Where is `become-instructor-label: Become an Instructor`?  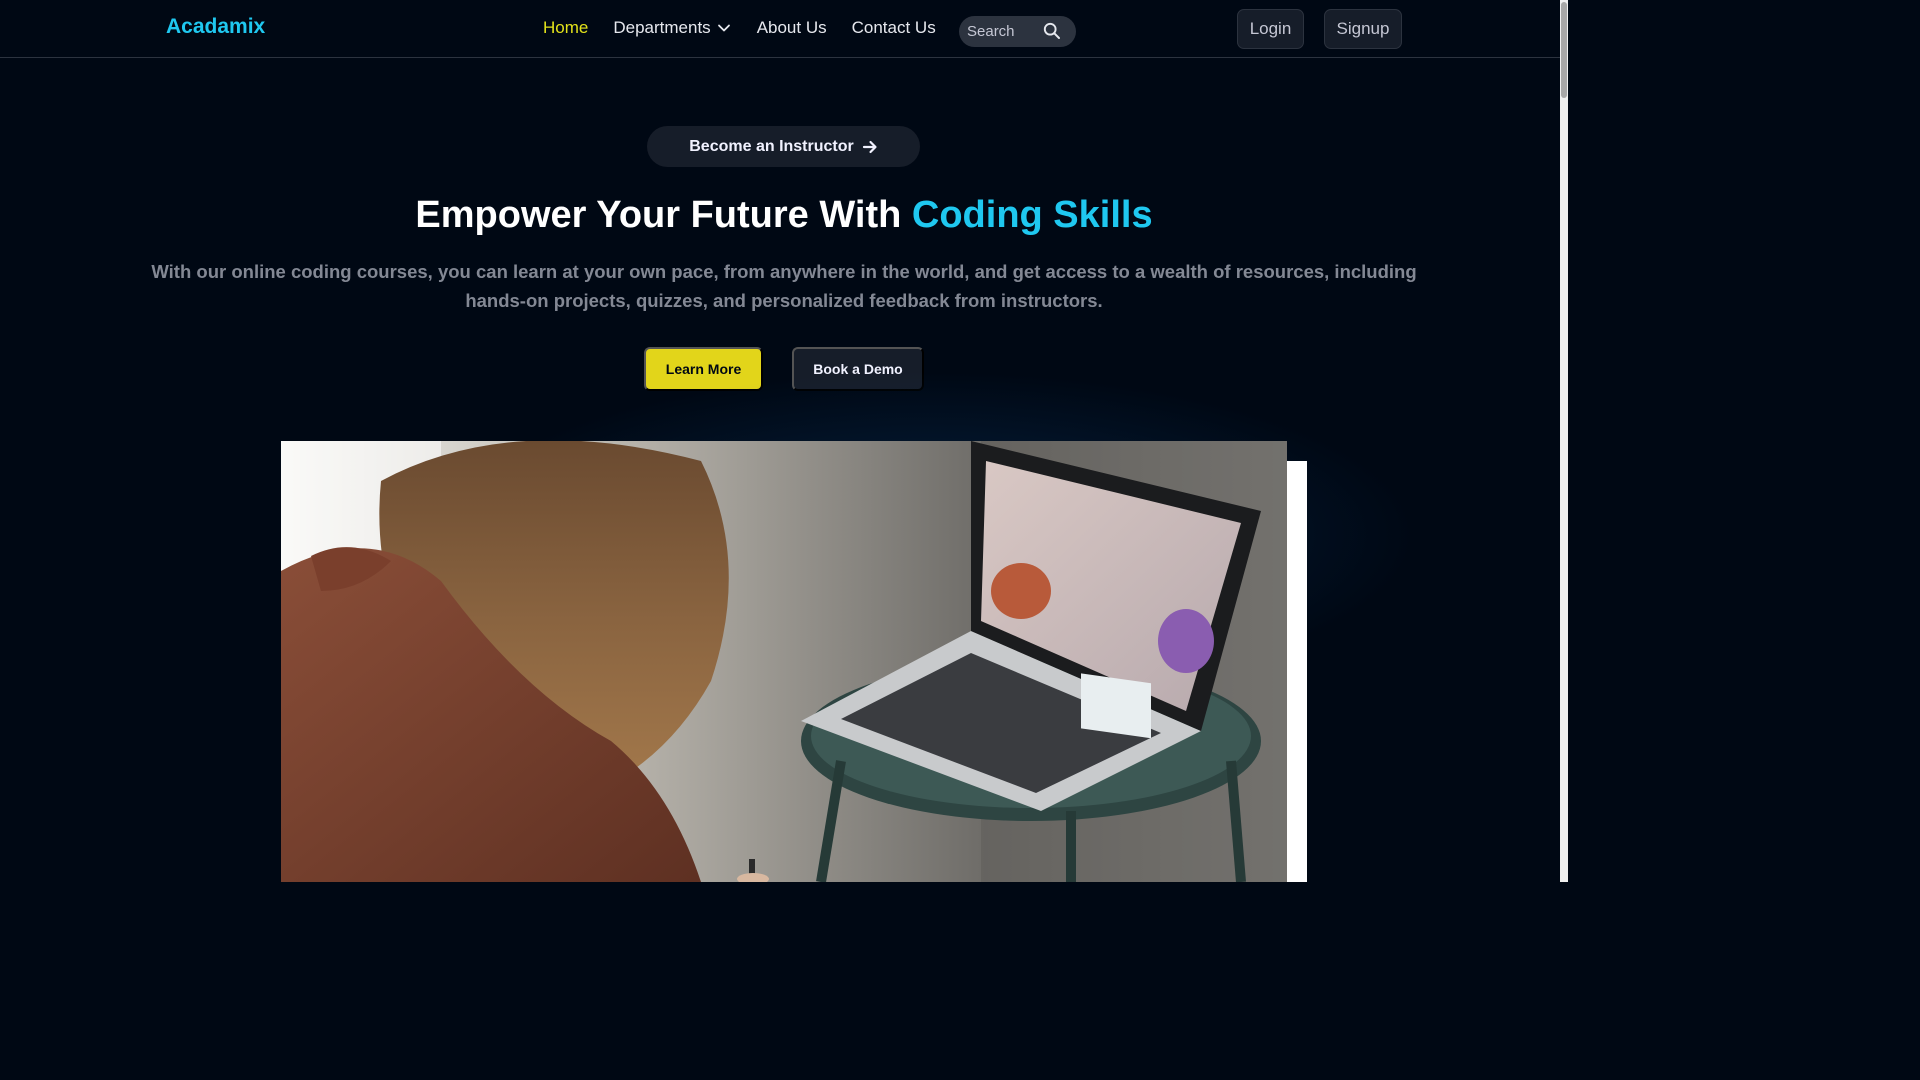 become-instructor-label: Become an Instructor is located at coordinates (771, 146).